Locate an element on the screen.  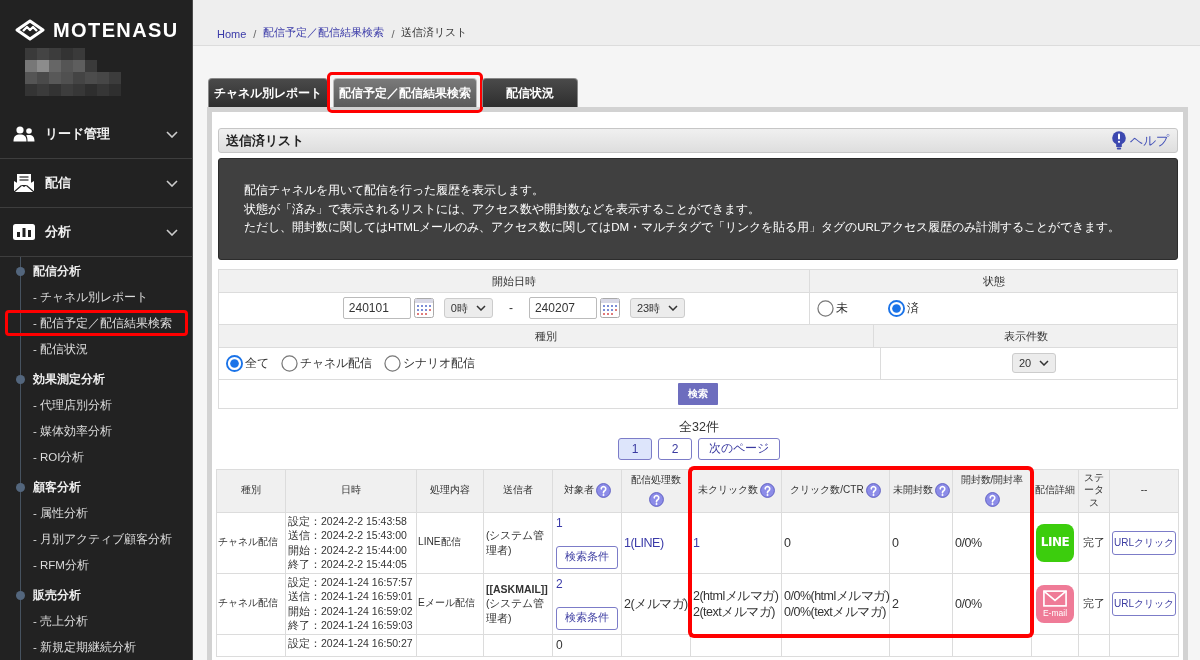
breadcrumb-link: Home is located at coordinates (232, 34).